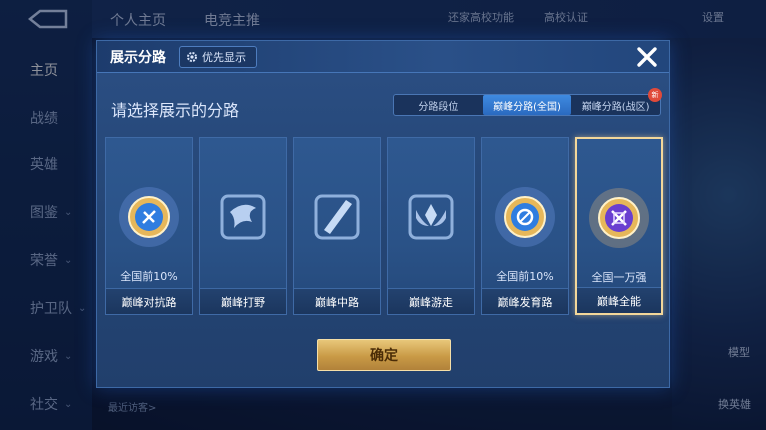 This screenshot has width=766, height=430. What do you see at coordinates (617, 101) in the screenshot?
I see `tab-peak-region: 巅峰分路(战区) 新` at bounding box center [617, 101].